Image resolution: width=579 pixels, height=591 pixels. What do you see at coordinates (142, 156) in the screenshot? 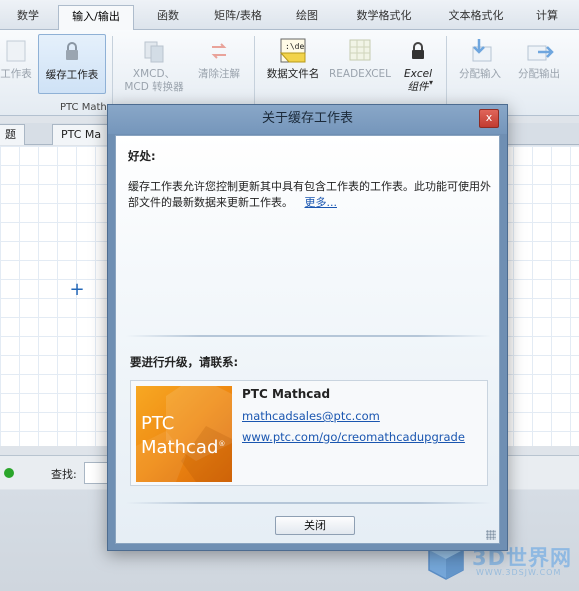
I see `benefit-heading: 好处:` at bounding box center [142, 156].